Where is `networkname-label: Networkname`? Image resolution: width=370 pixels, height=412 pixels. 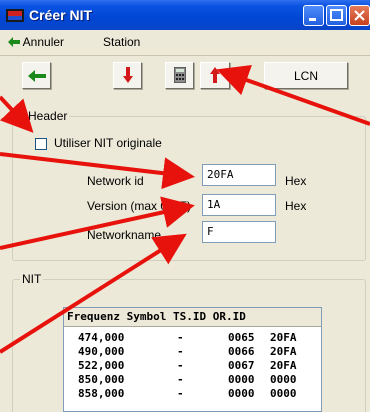 networkname-label: Networkname is located at coordinates (124, 235).